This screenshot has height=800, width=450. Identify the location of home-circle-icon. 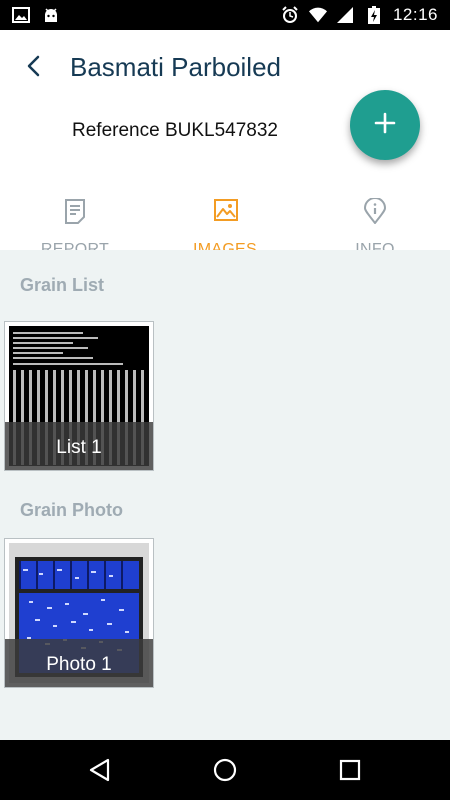
(225, 770).